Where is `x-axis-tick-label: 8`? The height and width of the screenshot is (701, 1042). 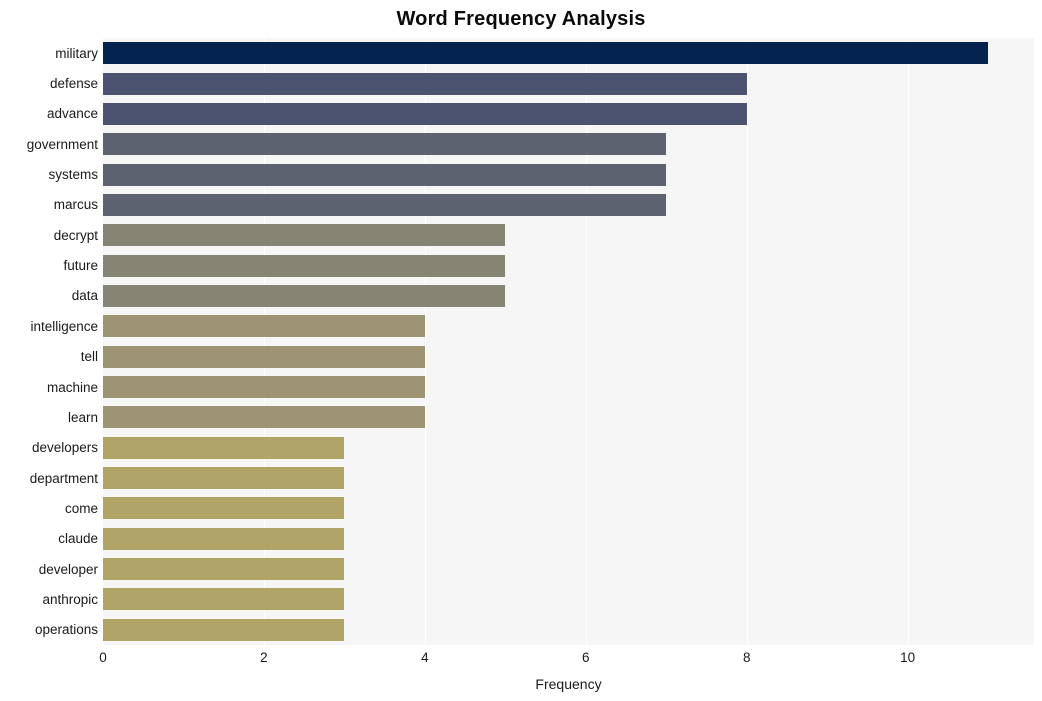 x-axis-tick-label: 8 is located at coordinates (746, 657).